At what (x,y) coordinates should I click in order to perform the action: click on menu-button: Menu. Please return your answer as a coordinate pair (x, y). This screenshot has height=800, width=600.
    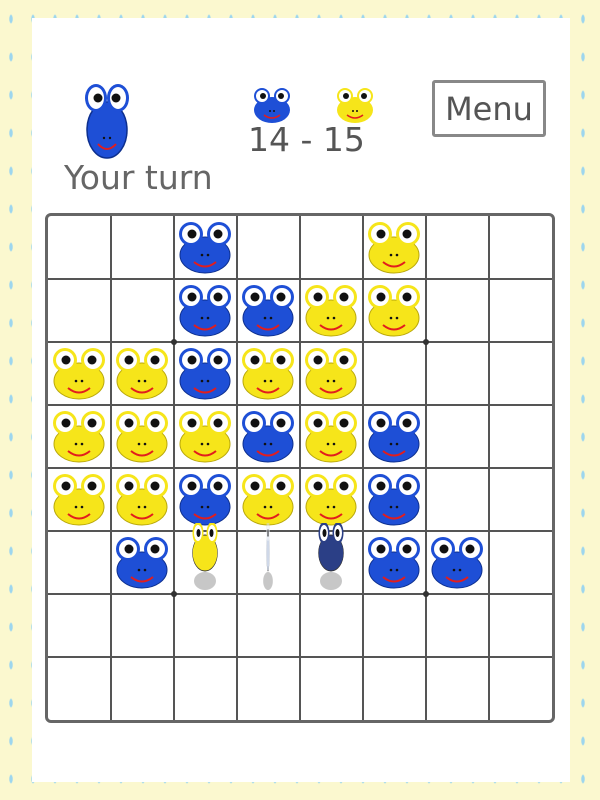
    Looking at the image, I should click on (489, 108).